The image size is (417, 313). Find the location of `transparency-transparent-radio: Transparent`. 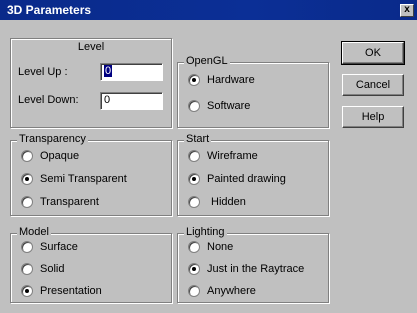

transparency-transparent-radio: Transparent is located at coordinates (60, 202).